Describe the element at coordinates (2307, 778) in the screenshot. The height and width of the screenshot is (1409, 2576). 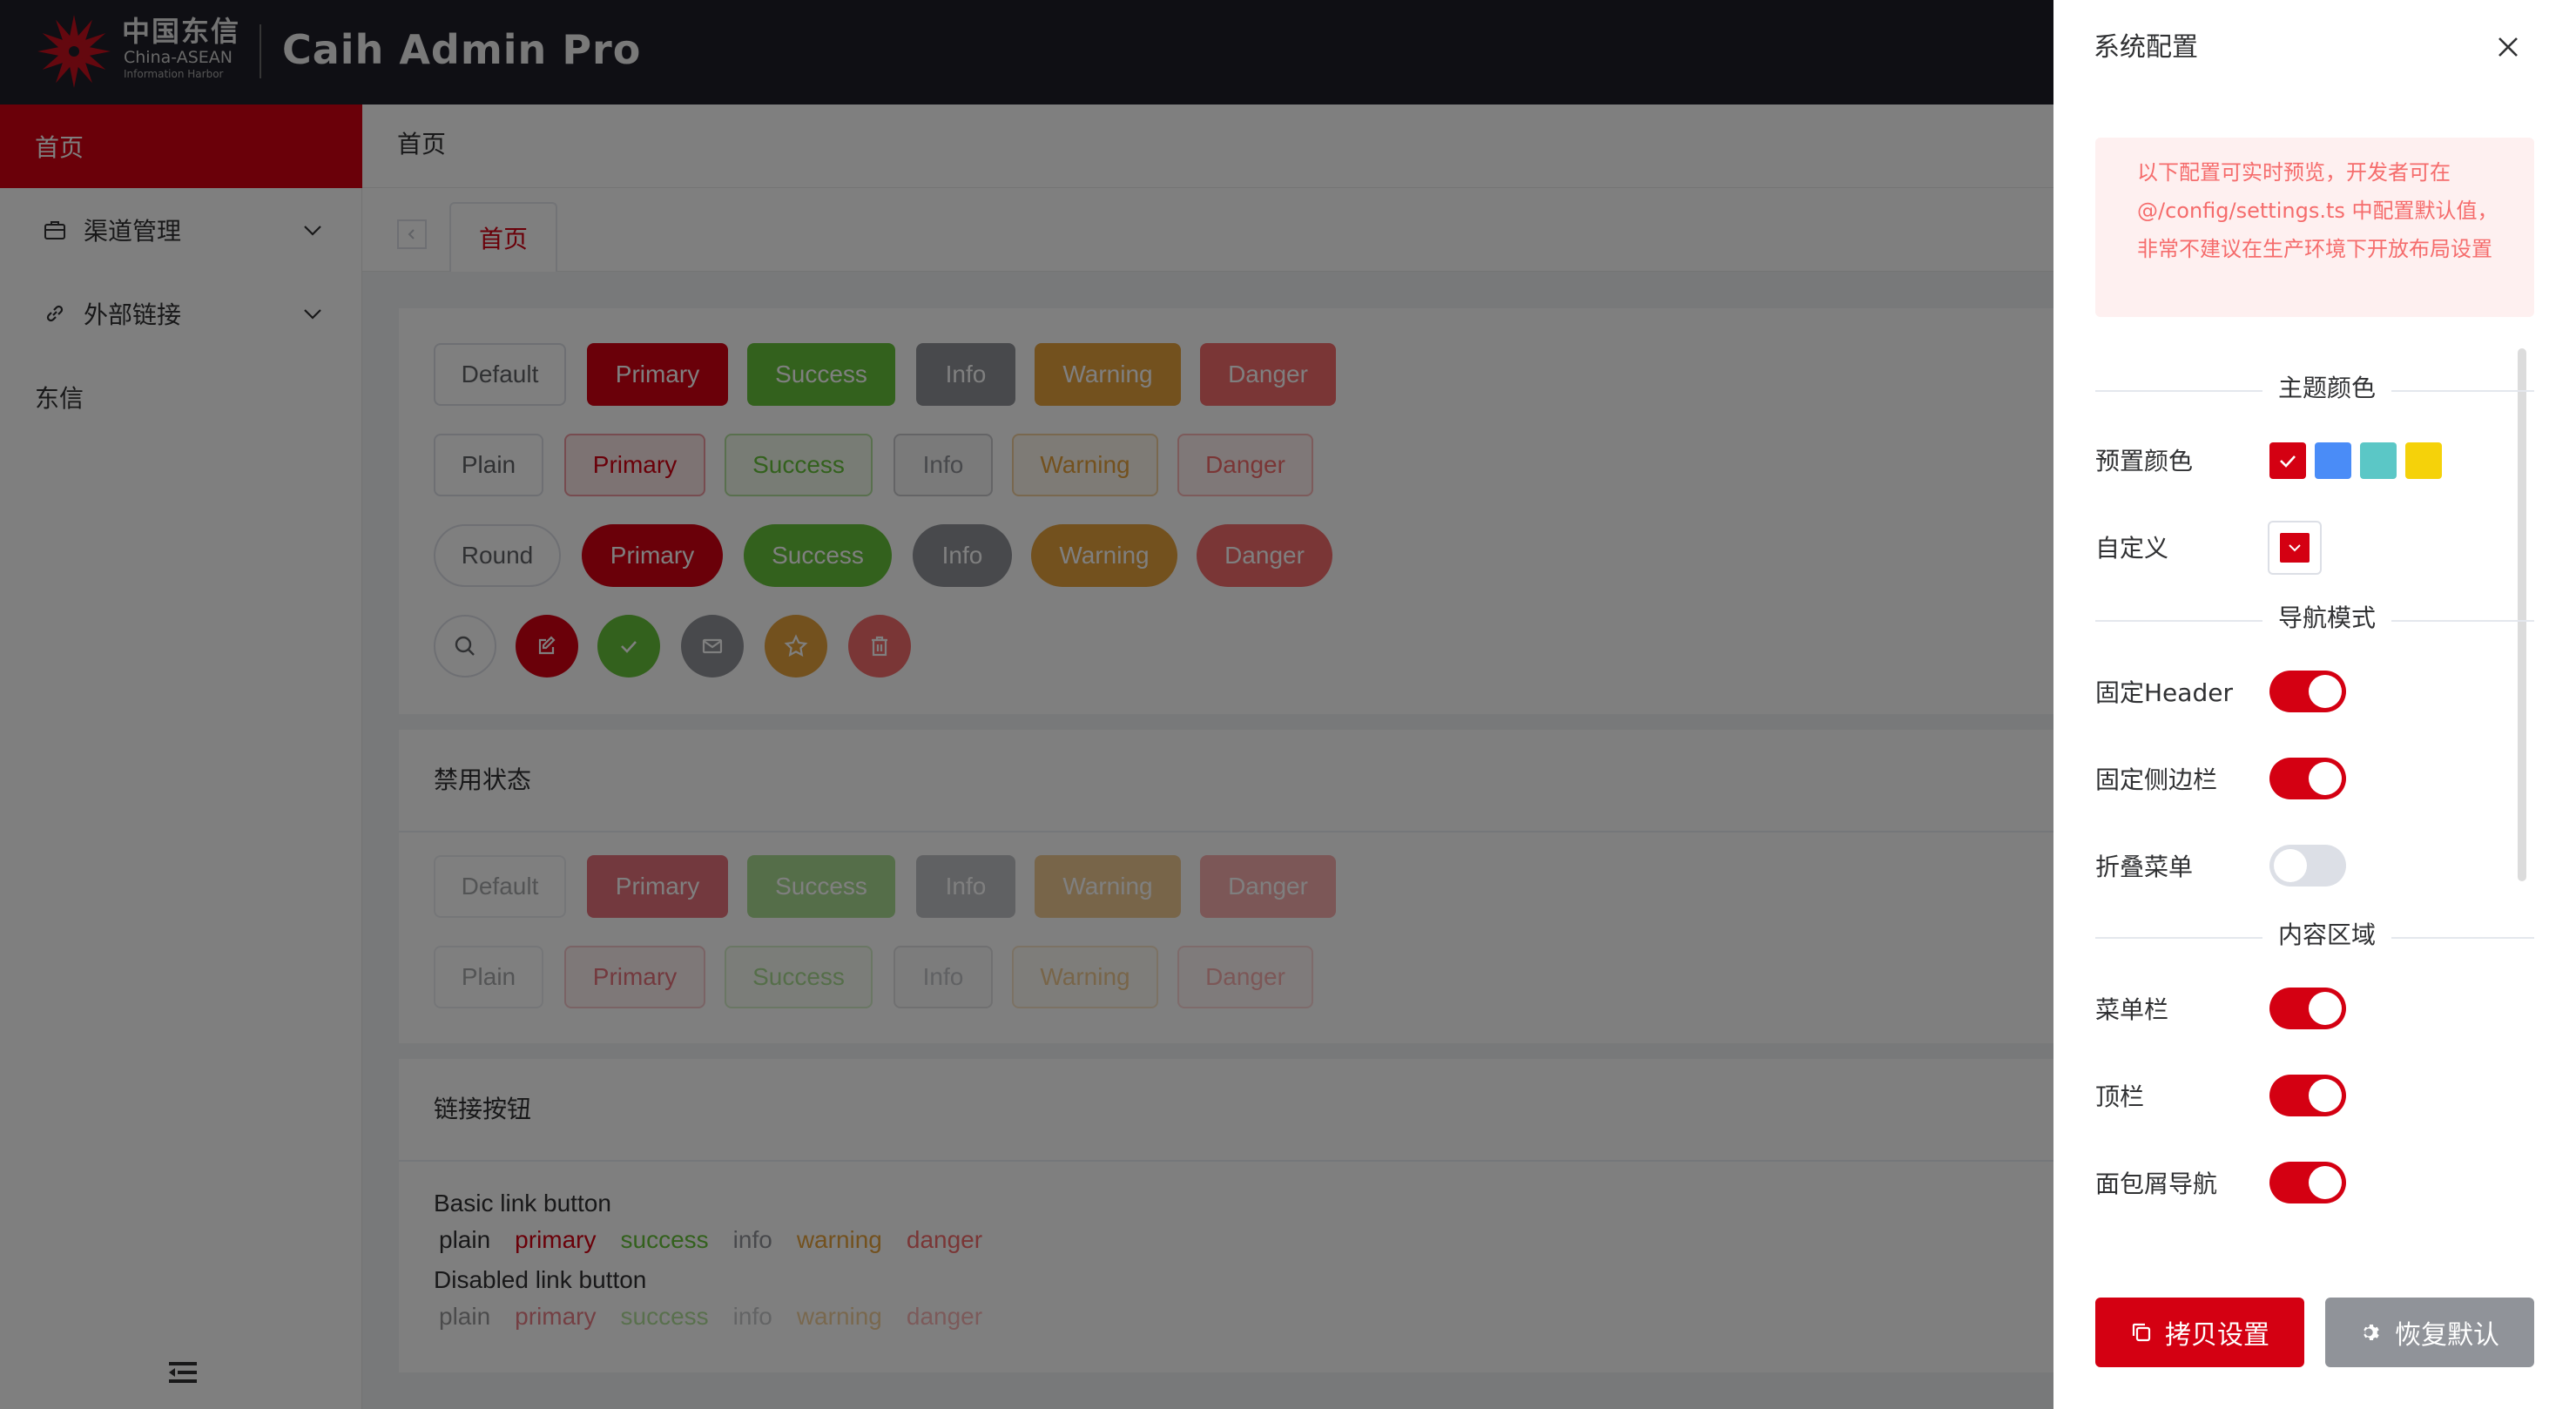
I see `fixed-sidebar-switch` at that location.